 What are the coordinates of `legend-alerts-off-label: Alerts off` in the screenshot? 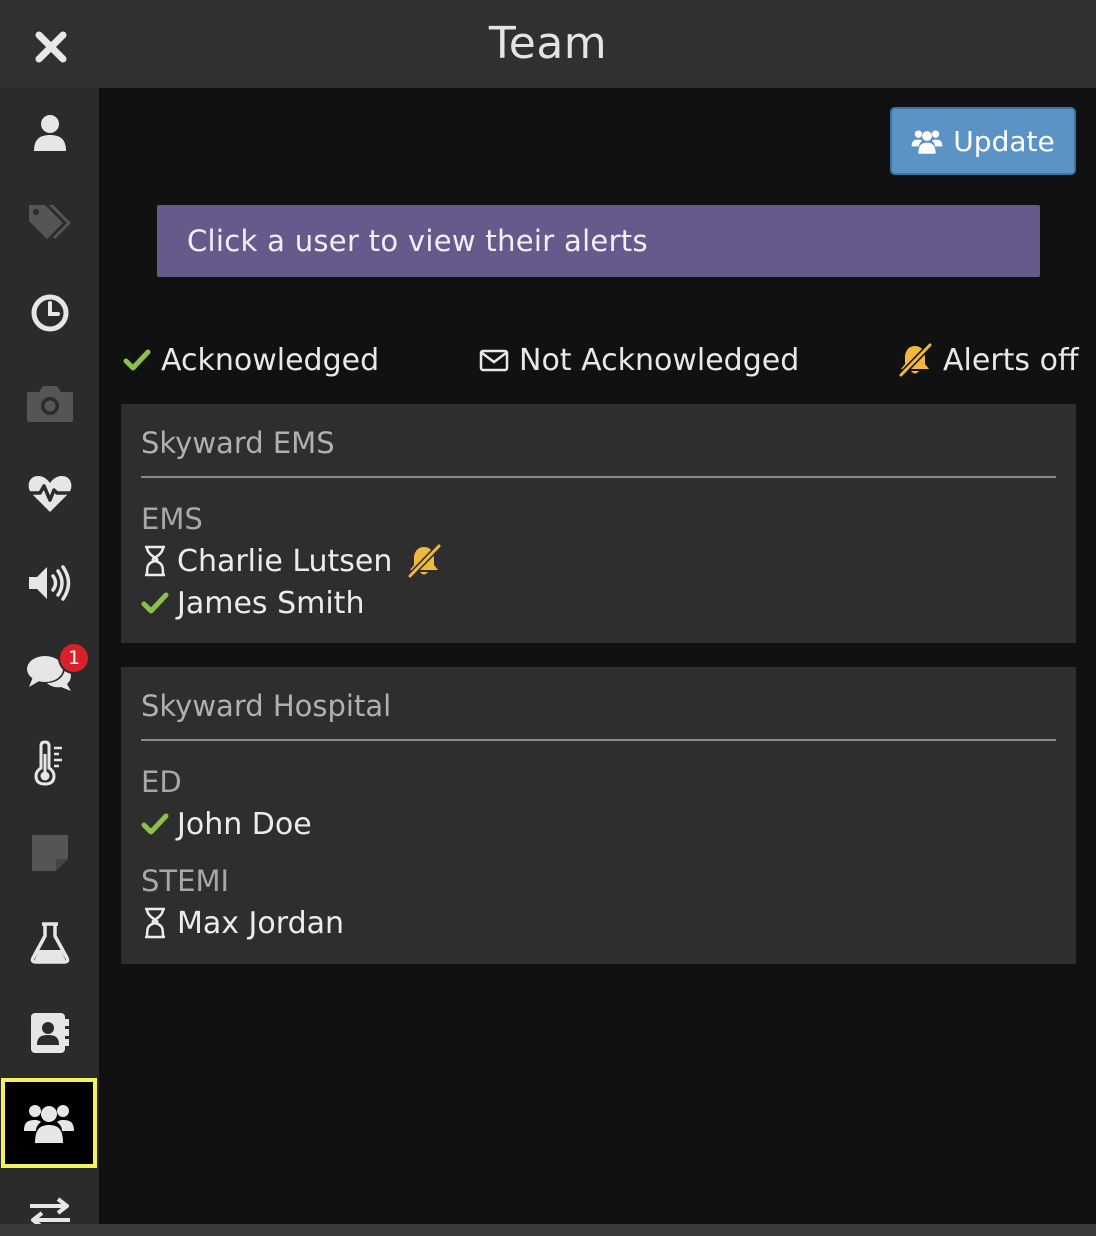 It's located at (1011, 360).